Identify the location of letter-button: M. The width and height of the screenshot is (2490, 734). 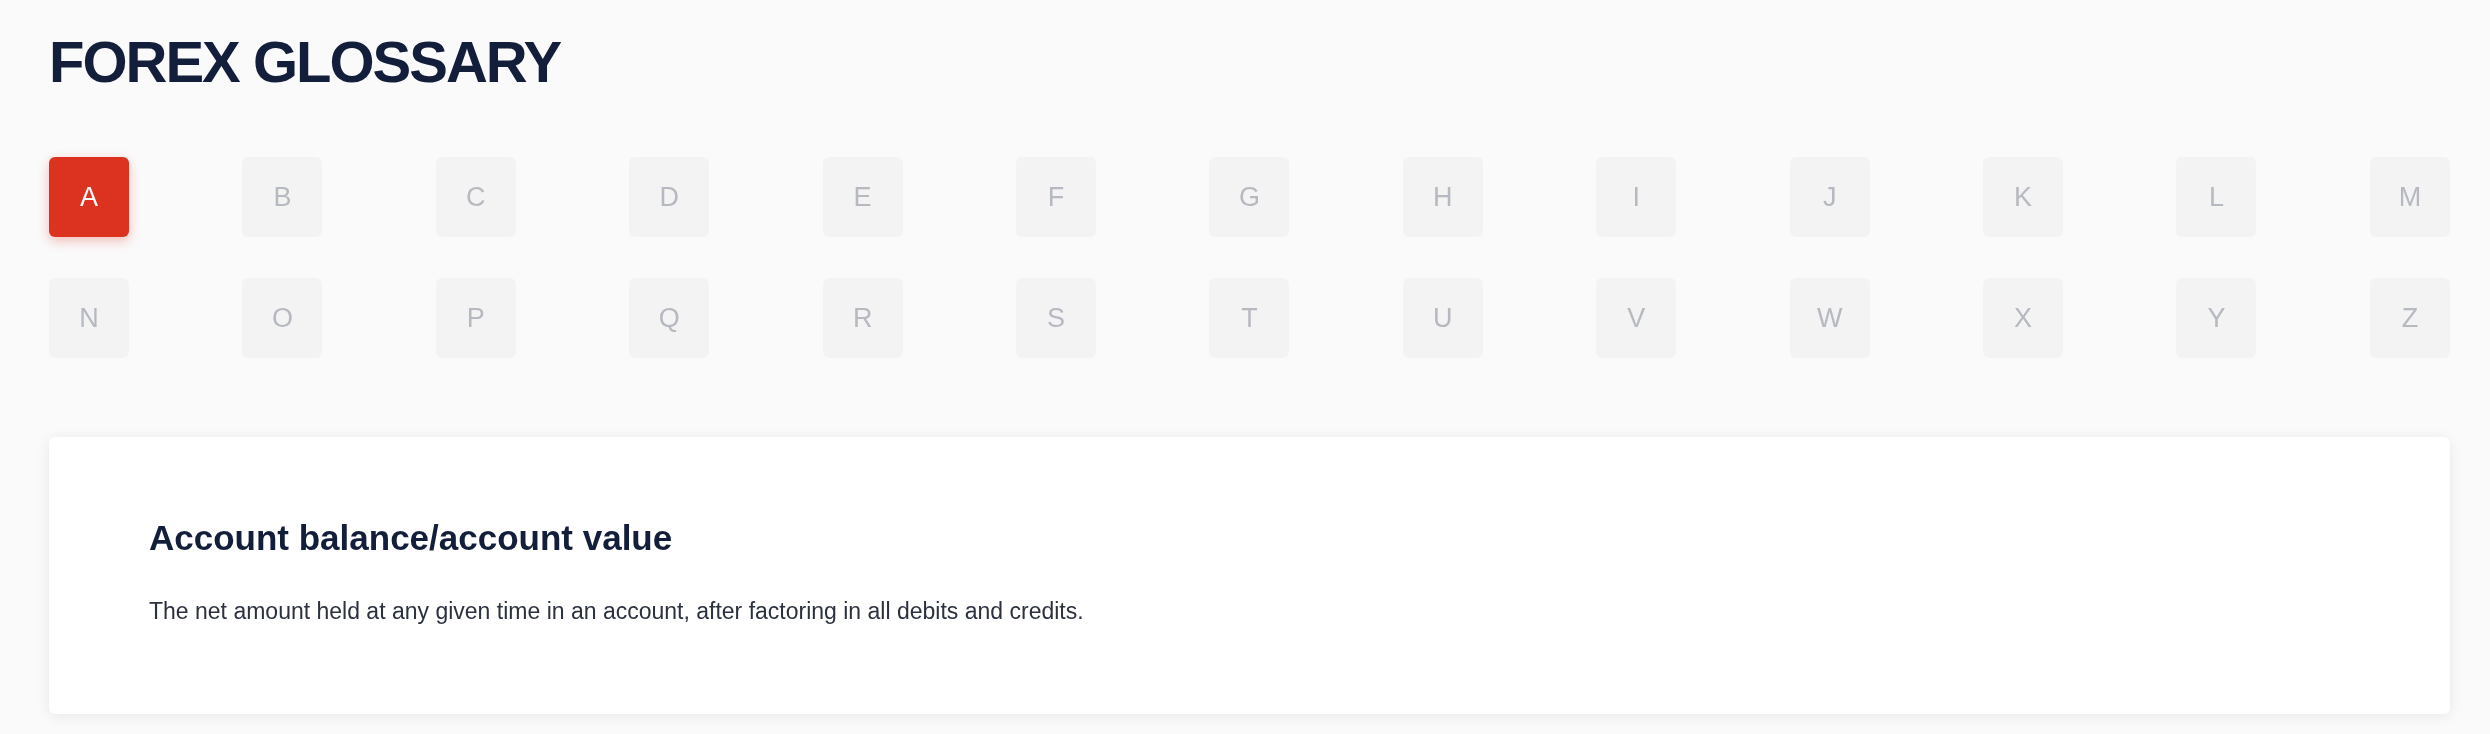
(2409, 197).